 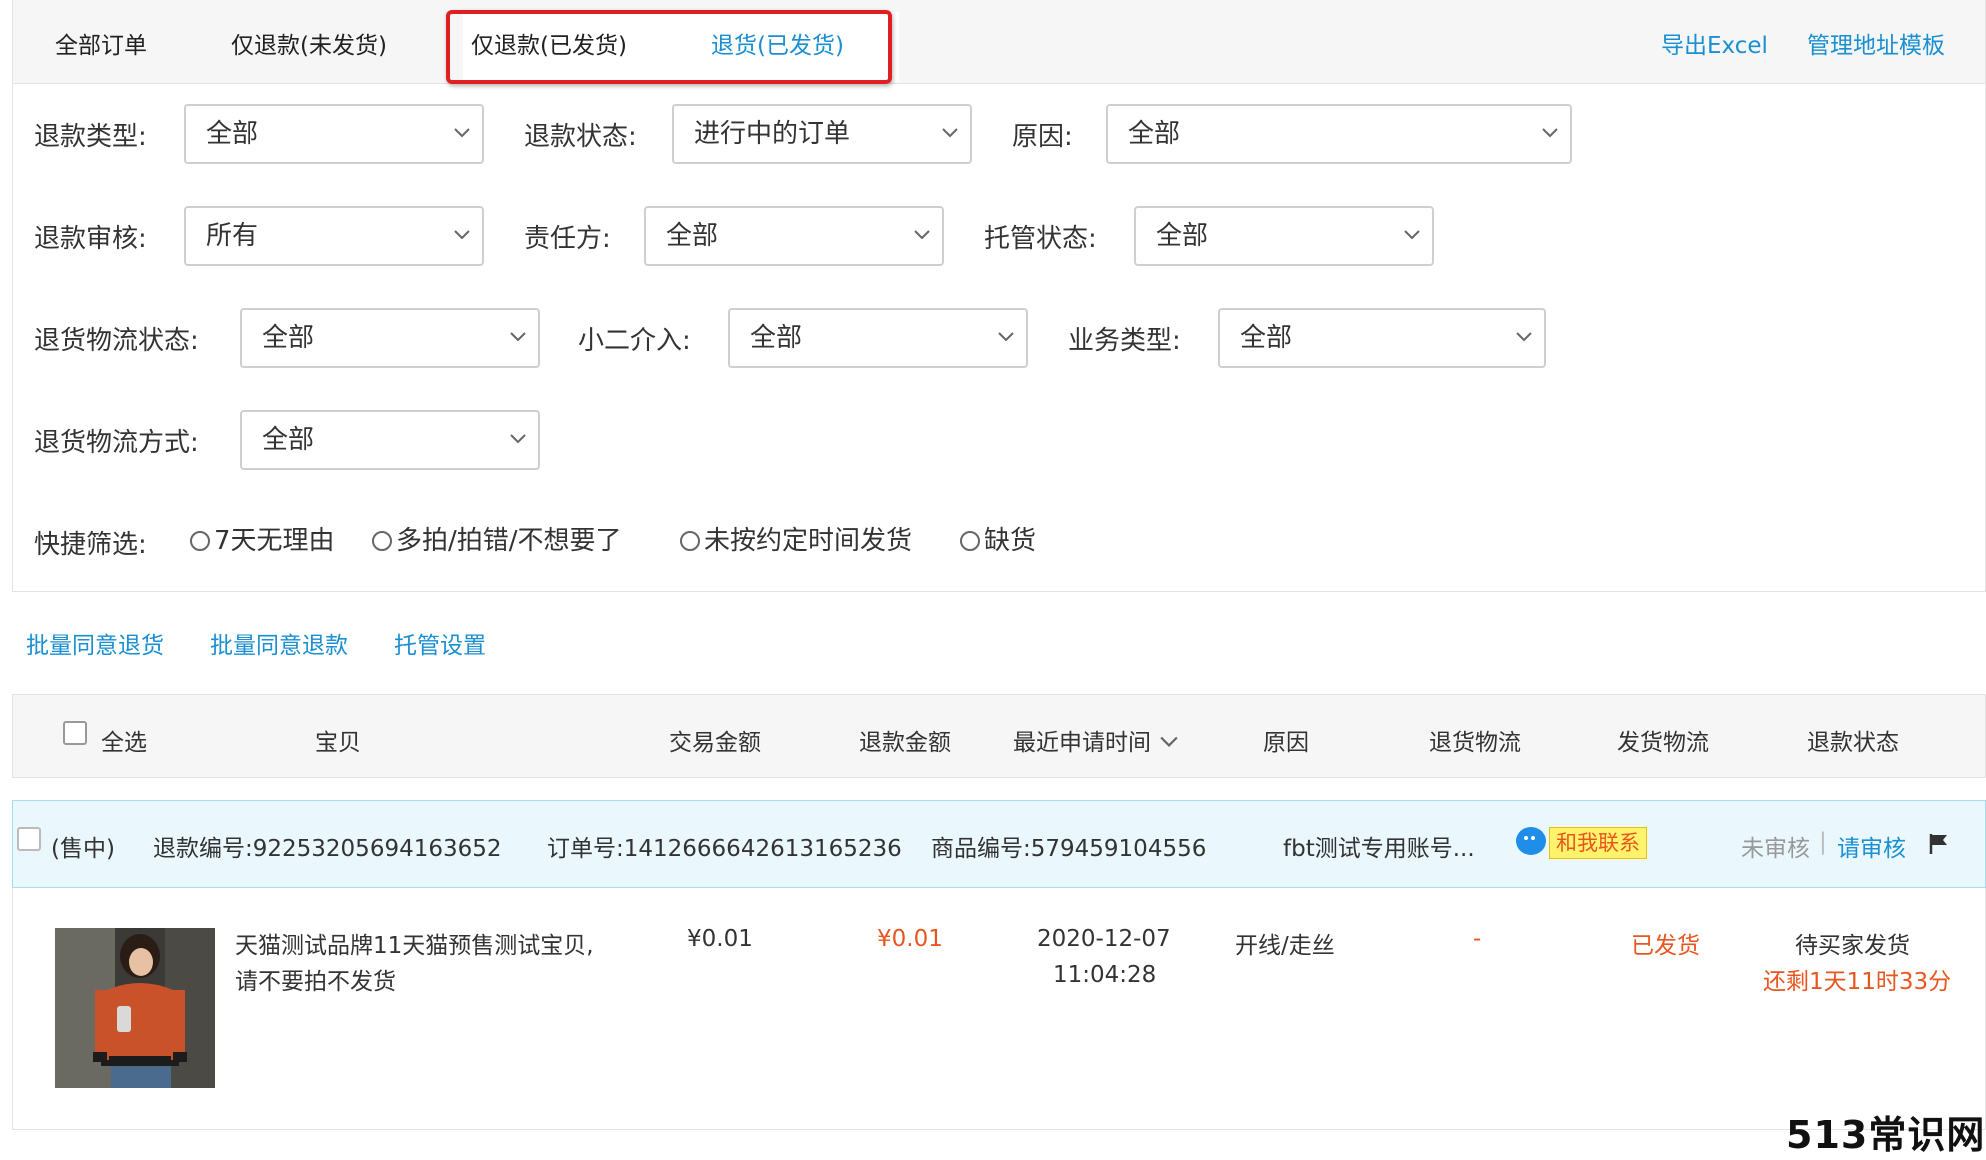 I want to click on tab-refund-unshipped: 仅退款(未发货), so click(x=309, y=43).